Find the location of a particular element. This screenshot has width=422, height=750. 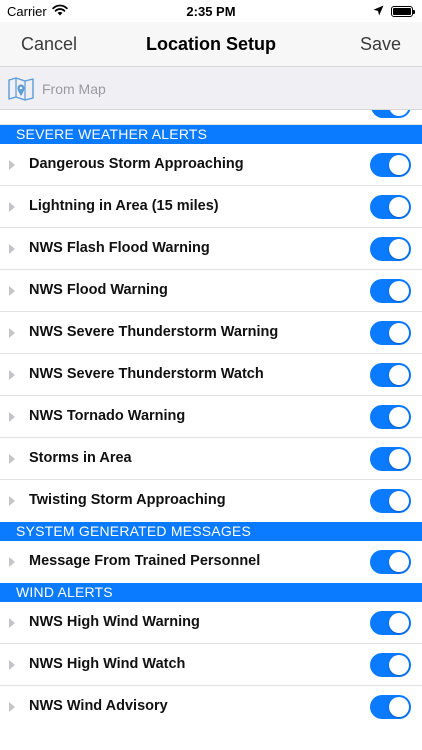

alert-label: NWS Severe Thunderstorm Warning is located at coordinates (154, 332).